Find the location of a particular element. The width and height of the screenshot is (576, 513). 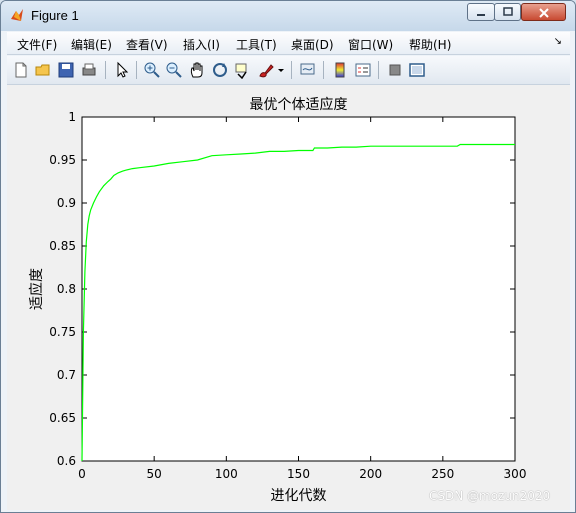

hide-plot-tools-icon is located at coordinates (395, 70).